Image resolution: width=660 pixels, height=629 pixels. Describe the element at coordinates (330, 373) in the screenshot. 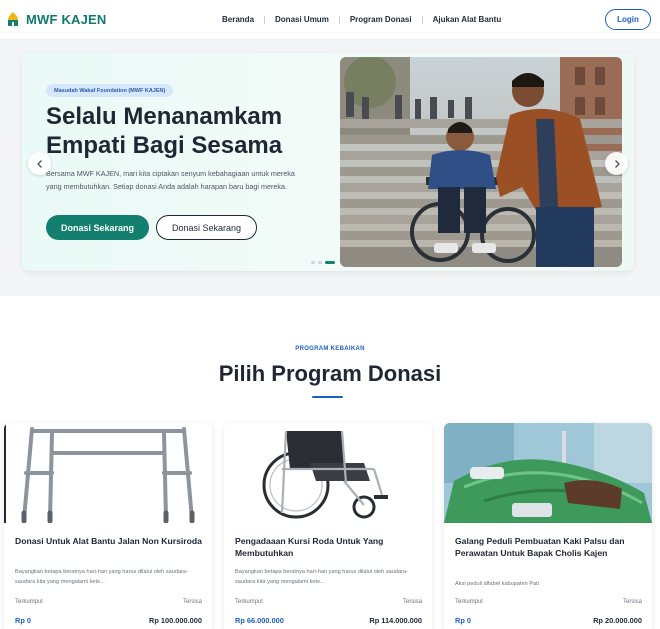

I see `section-title: Pilih Program Donasi` at that location.